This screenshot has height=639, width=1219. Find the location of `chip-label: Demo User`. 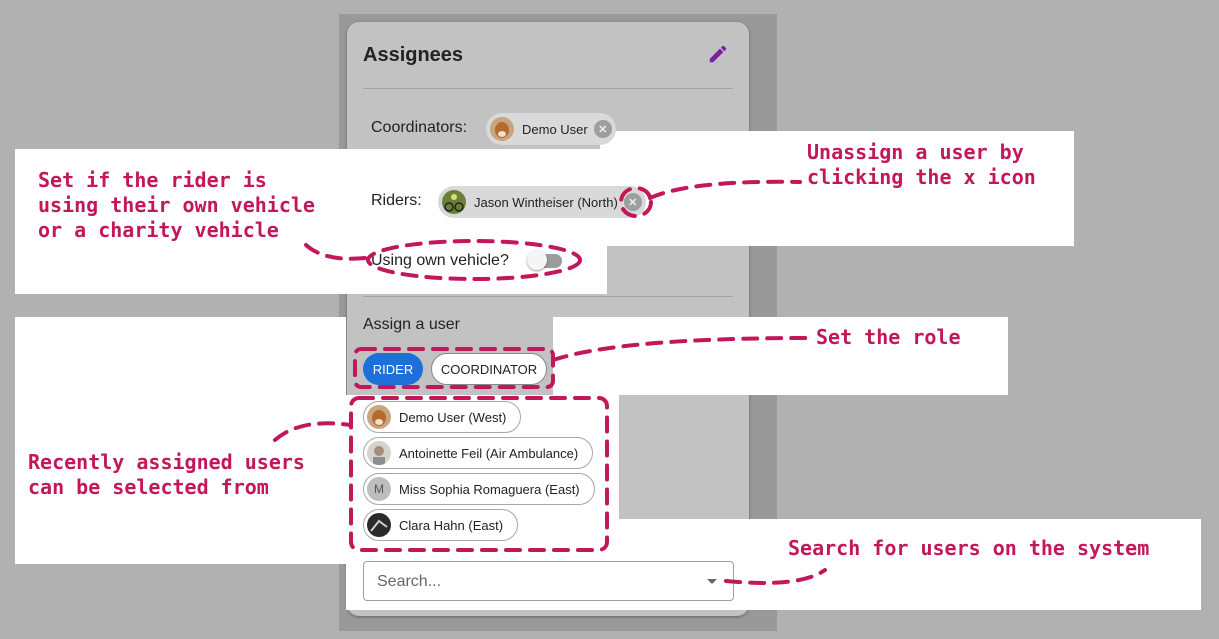

chip-label: Demo User is located at coordinates (555, 129).